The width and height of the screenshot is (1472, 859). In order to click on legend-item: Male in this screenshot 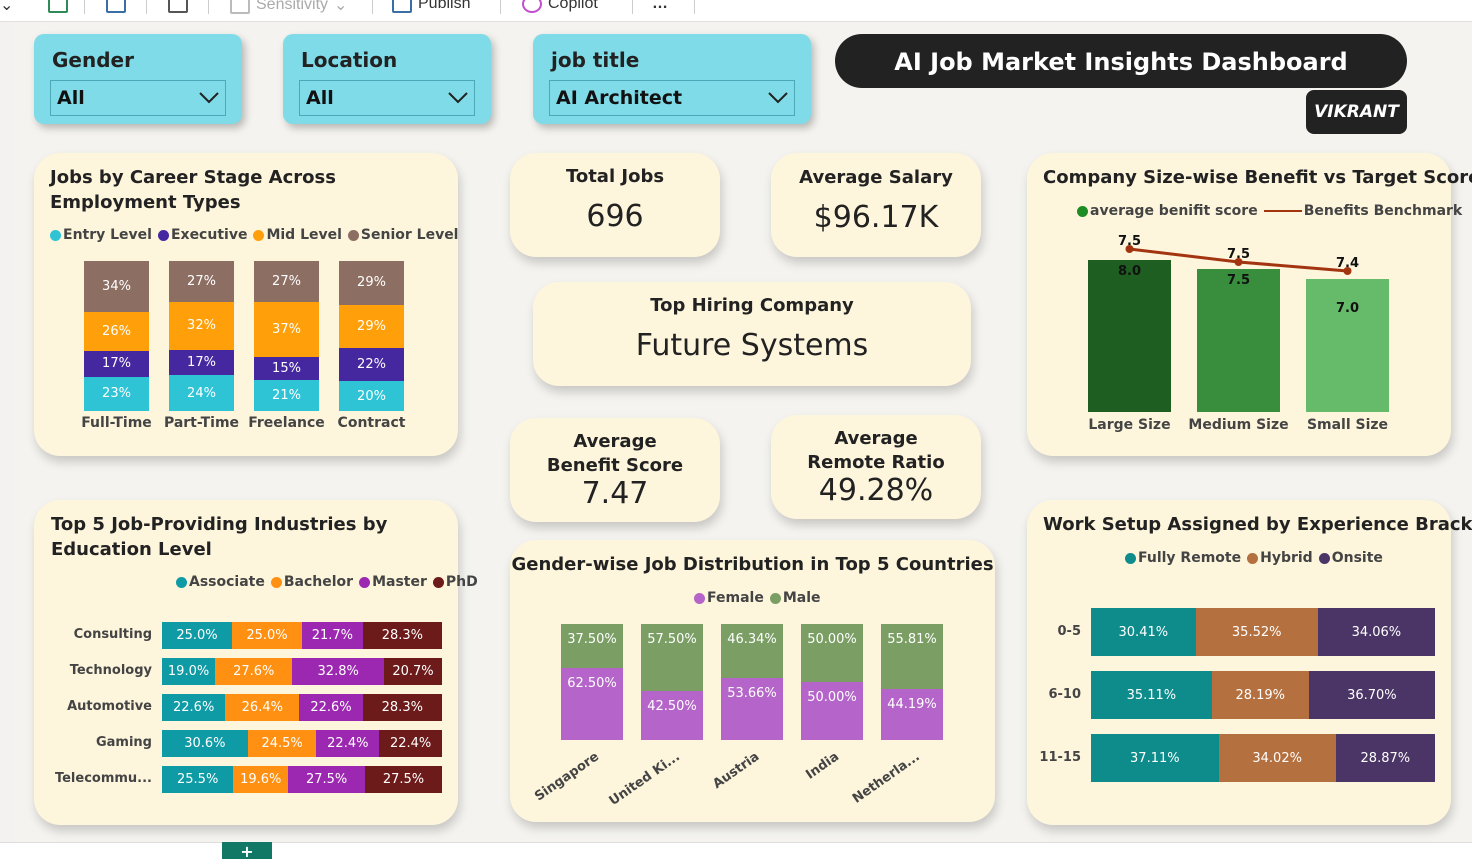, I will do `click(795, 598)`.